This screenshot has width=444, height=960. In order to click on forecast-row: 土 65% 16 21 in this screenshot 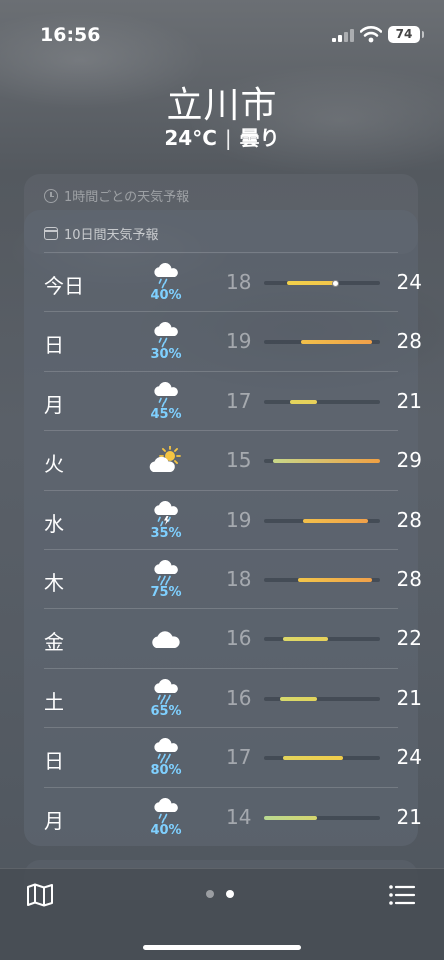, I will do `click(233, 697)`.